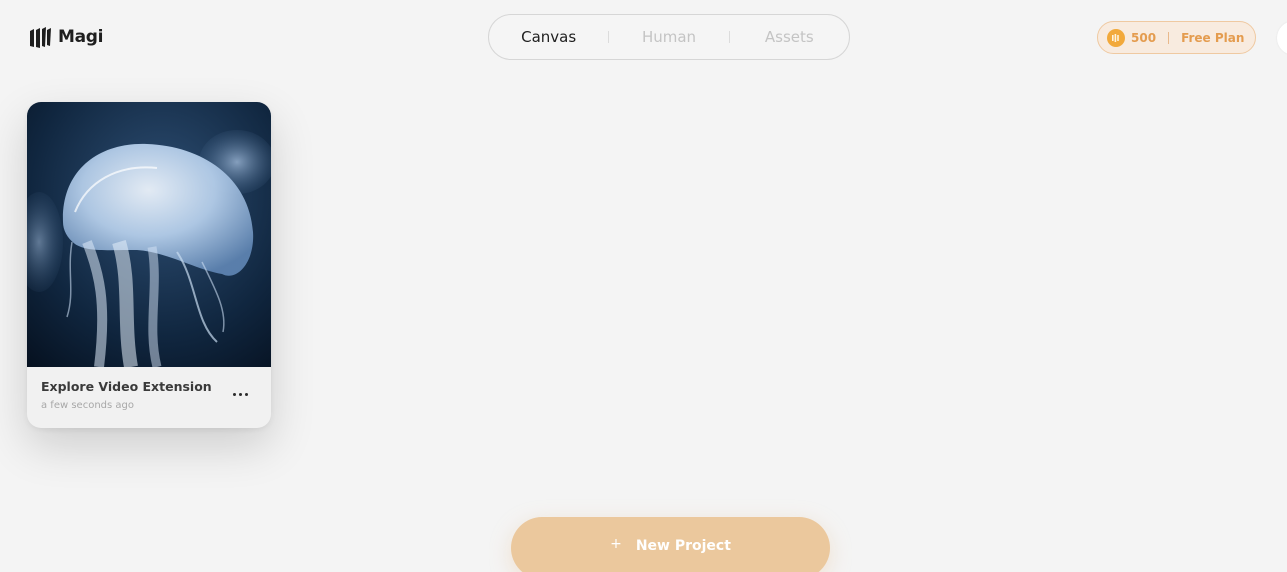 This screenshot has width=1287, height=572. I want to click on tab-human: Human, so click(668, 37).